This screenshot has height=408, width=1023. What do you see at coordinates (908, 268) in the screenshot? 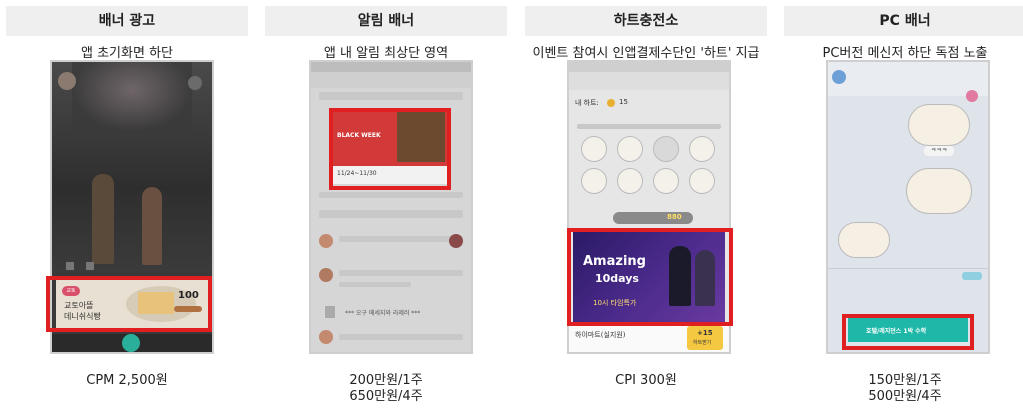
I see `divider` at bounding box center [908, 268].